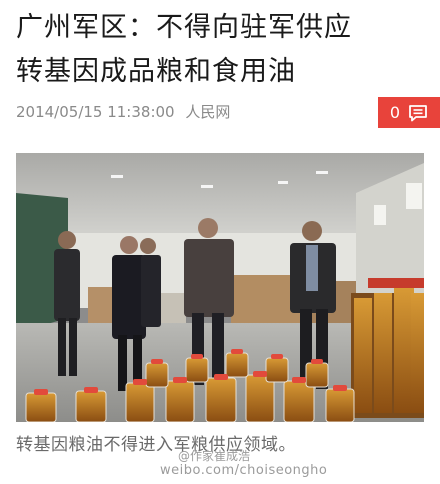  What do you see at coordinates (95, 112) in the screenshot?
I see `publish-date: 2014/05/15 11:38:00` at bounding box center [95, 112].